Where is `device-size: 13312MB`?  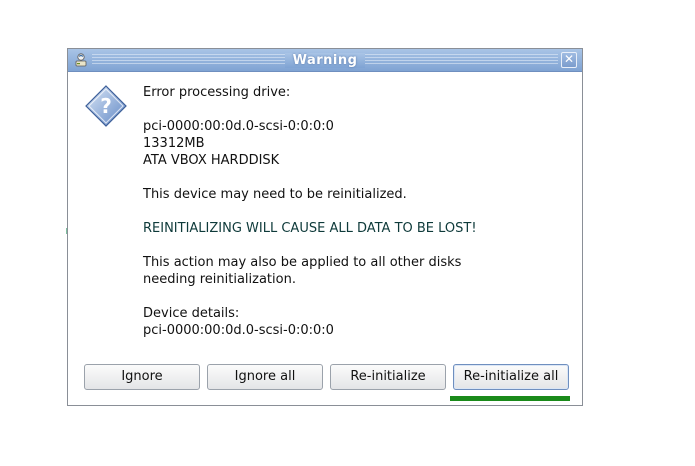 device-size: 13312MB is located at coordinates (174, 143).